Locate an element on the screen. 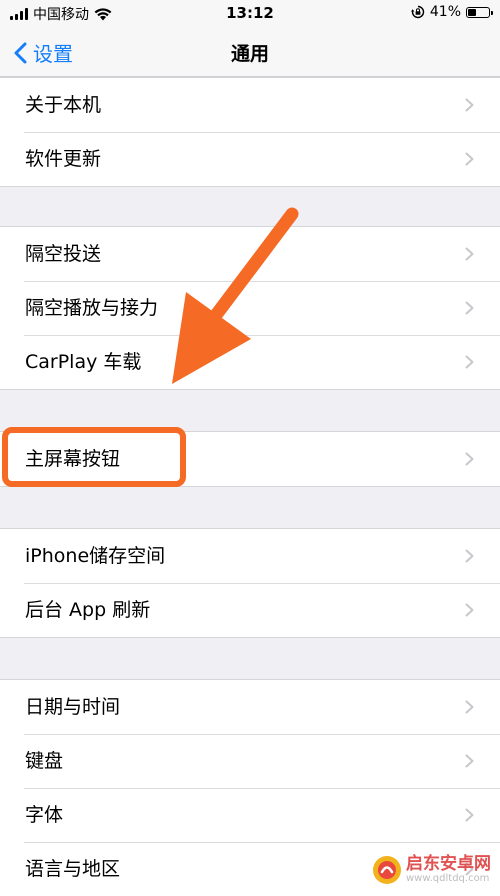 This screenshot has height=896, width=500. watermark-name: 启东安卓网 is located at coordinates (448, 863).